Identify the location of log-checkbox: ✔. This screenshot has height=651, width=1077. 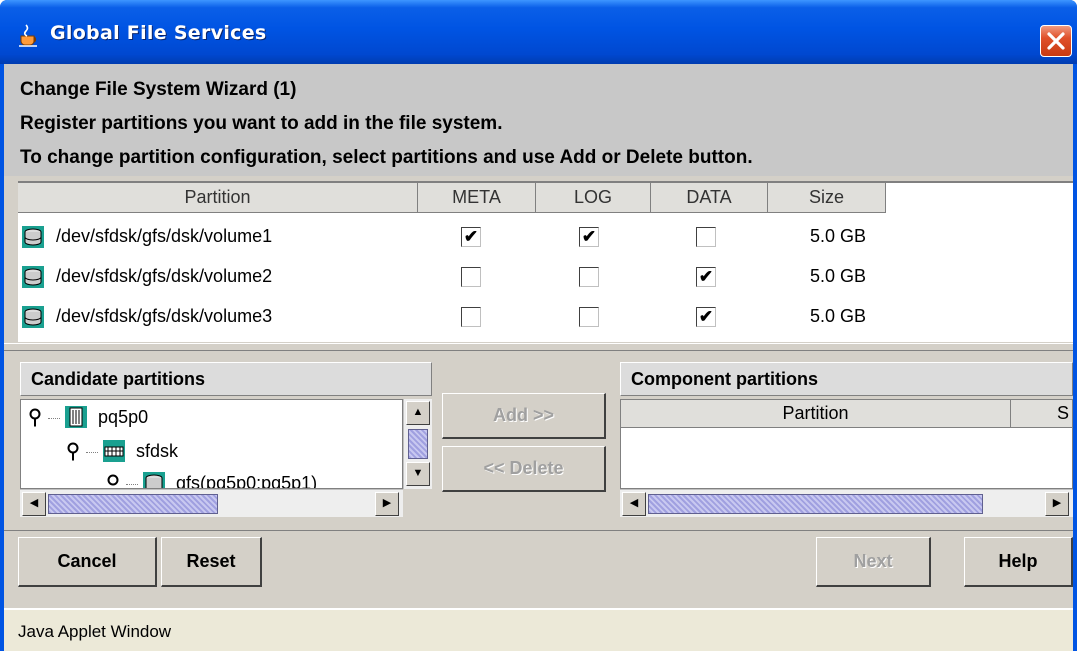
(589, 237).